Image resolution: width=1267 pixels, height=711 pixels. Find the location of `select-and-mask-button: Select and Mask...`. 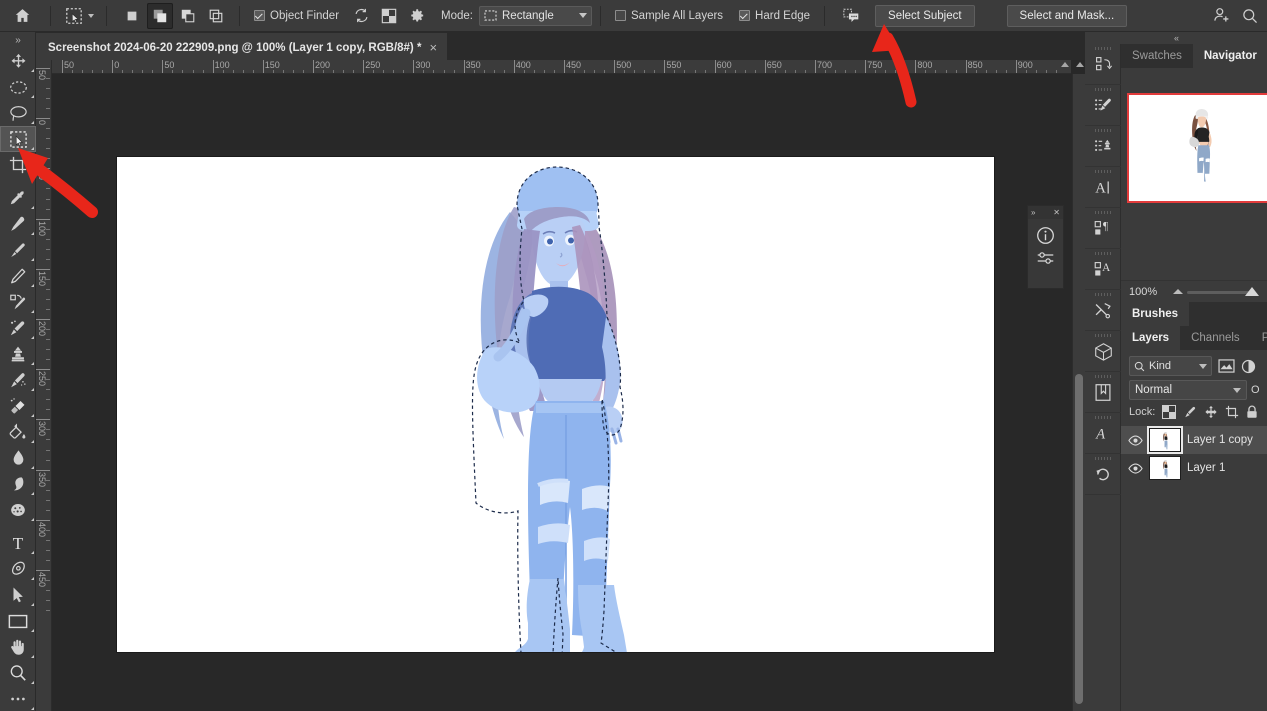

select-and-mask-button: Select and Mask... is located at coordinates (1067, 15).